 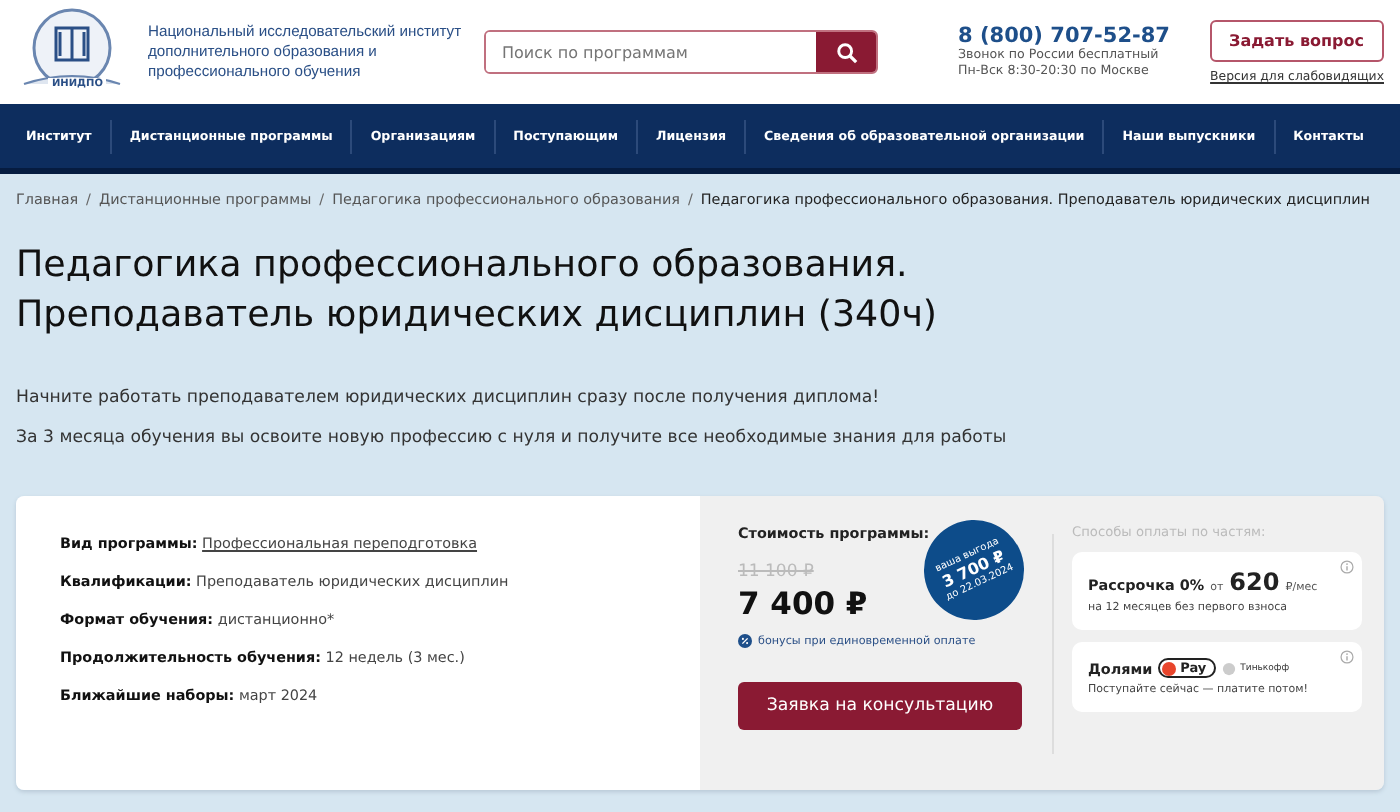 I want to click on consultation-button: Заявка на консультацию, so click(x=880, y=706).